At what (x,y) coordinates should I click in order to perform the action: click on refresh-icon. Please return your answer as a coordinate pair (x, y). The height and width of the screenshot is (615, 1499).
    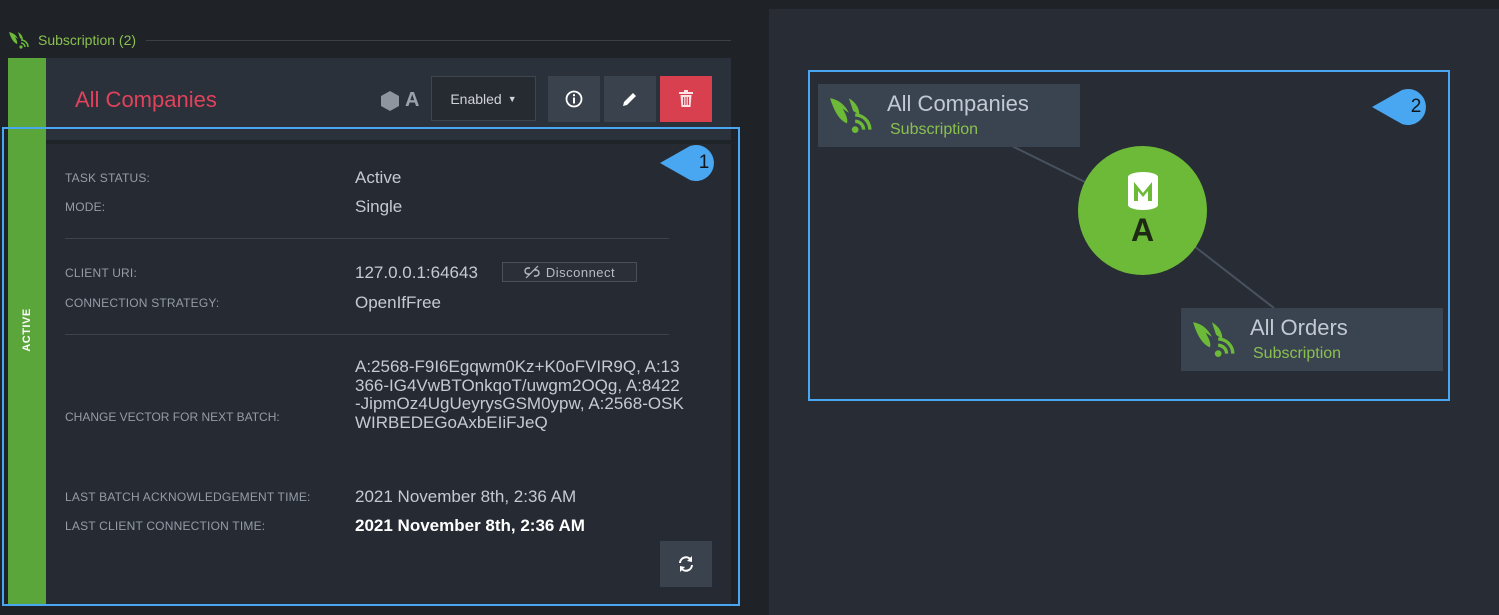
    Looking at the image, I should click on (686, 564).